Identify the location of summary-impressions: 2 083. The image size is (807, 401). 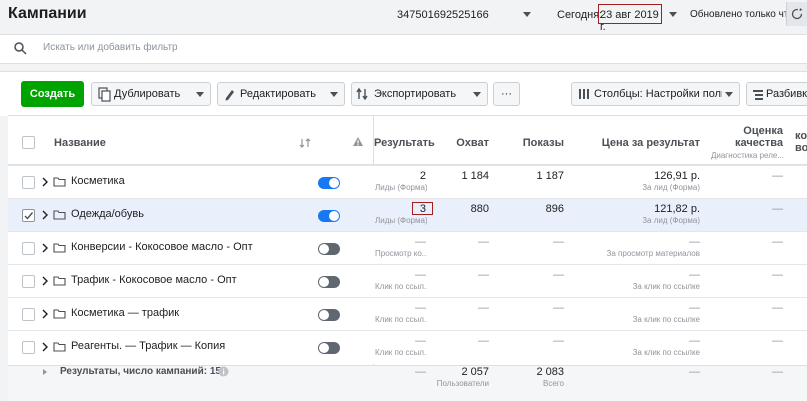
(550, 372).